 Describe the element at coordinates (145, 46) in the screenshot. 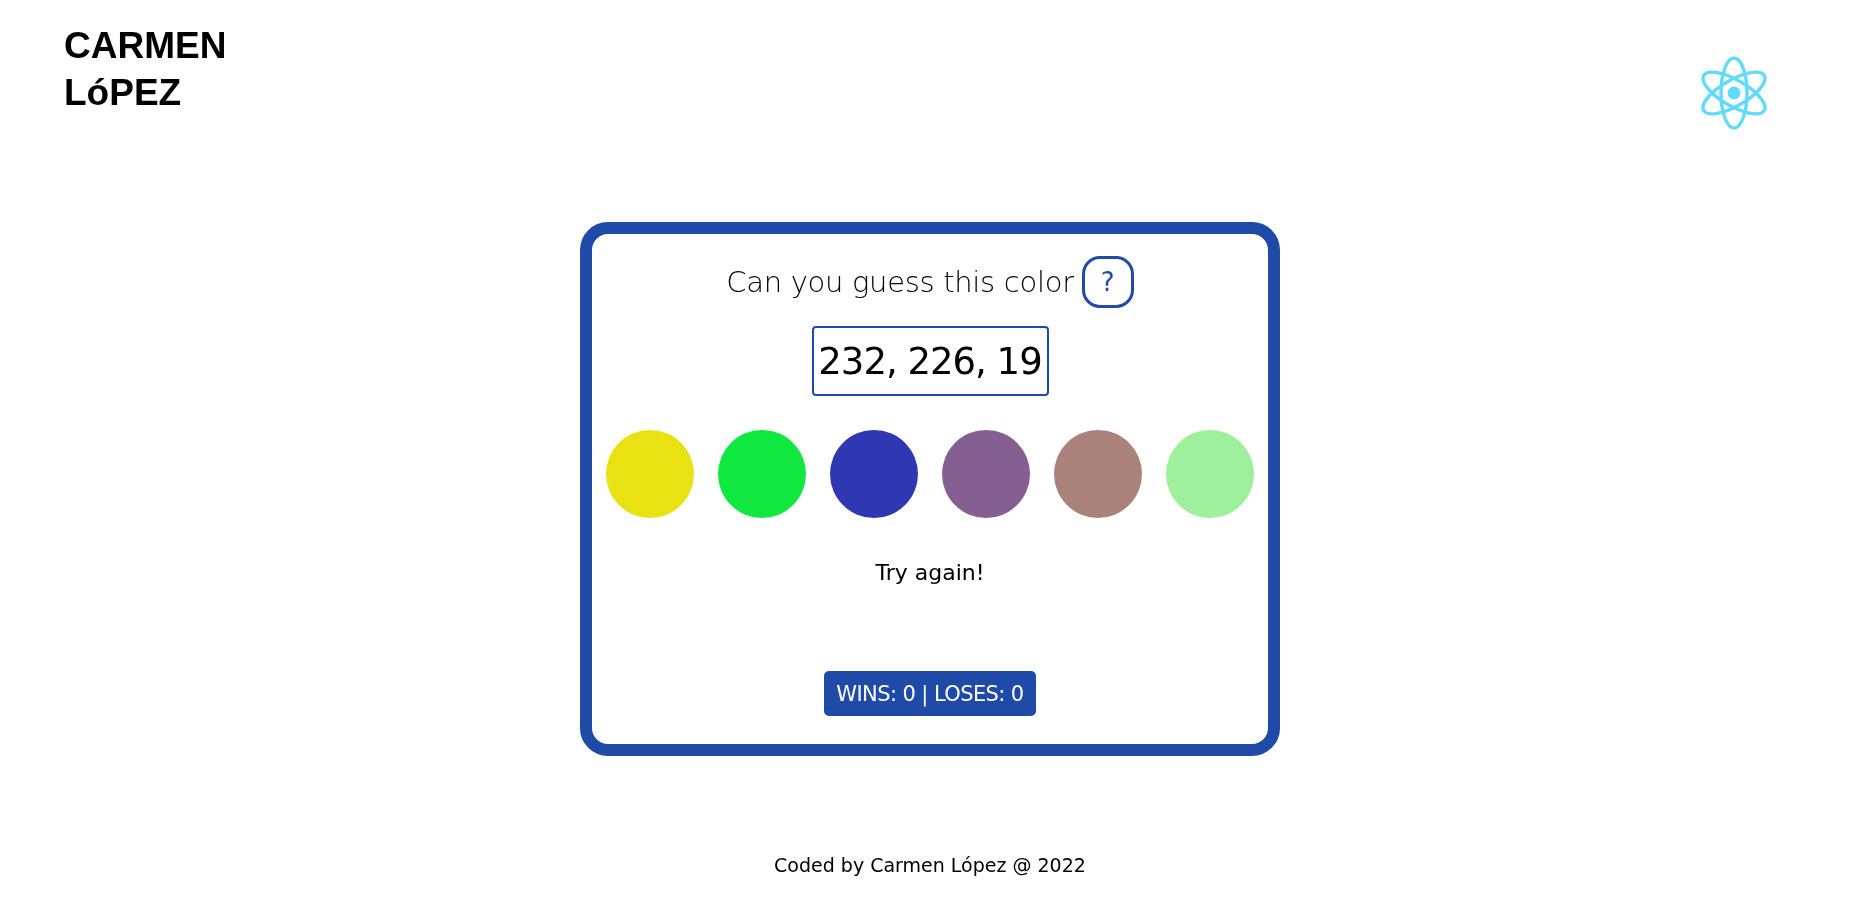

I see `logo-text: CARMEN` at that location.